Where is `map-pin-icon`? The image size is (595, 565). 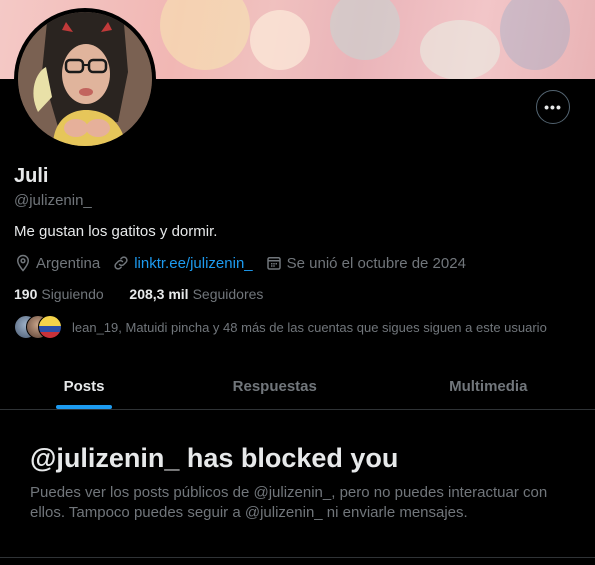
map-pin-icon is located at coordinates (23, 263).